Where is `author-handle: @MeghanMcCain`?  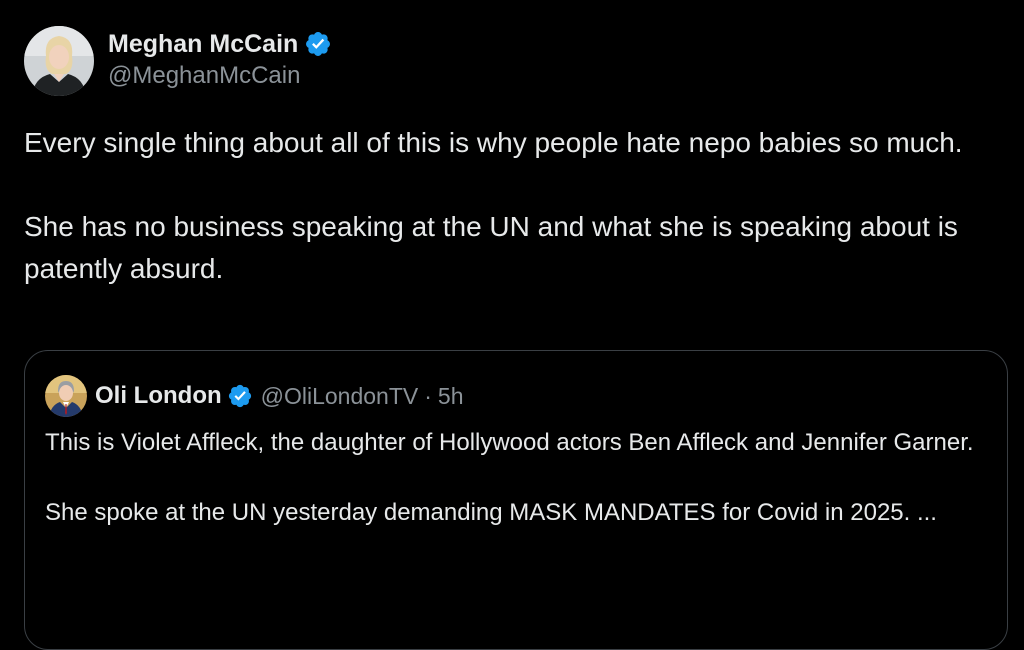 author-handle: @MeghanMcCain is located at coordinates (220, 76).